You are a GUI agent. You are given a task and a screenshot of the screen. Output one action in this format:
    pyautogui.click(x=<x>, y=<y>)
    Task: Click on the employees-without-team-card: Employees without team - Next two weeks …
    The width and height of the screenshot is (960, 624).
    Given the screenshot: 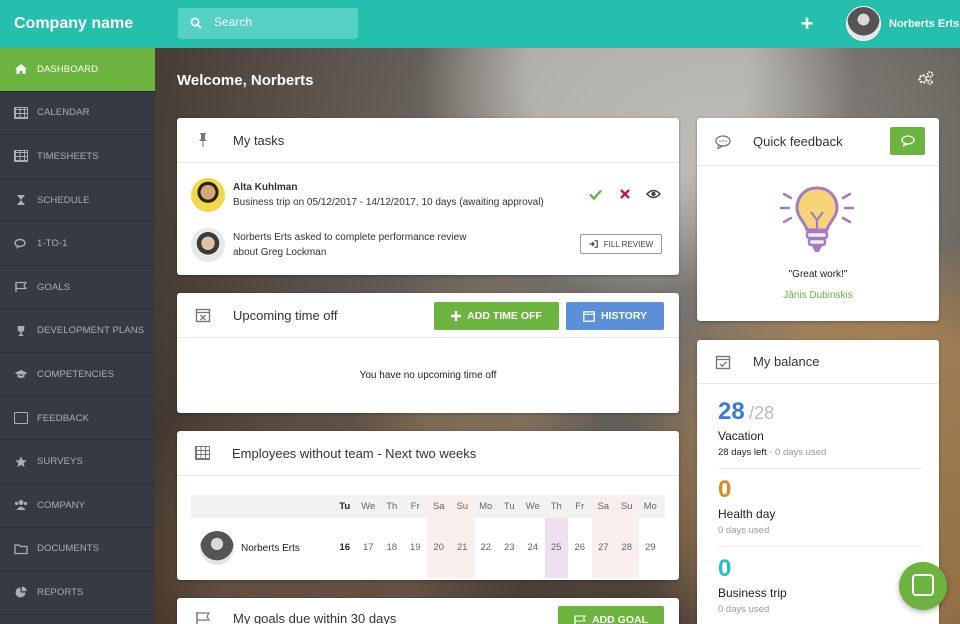 What is the action you would take?
    pyautogui.click(x=428, y=505)
    